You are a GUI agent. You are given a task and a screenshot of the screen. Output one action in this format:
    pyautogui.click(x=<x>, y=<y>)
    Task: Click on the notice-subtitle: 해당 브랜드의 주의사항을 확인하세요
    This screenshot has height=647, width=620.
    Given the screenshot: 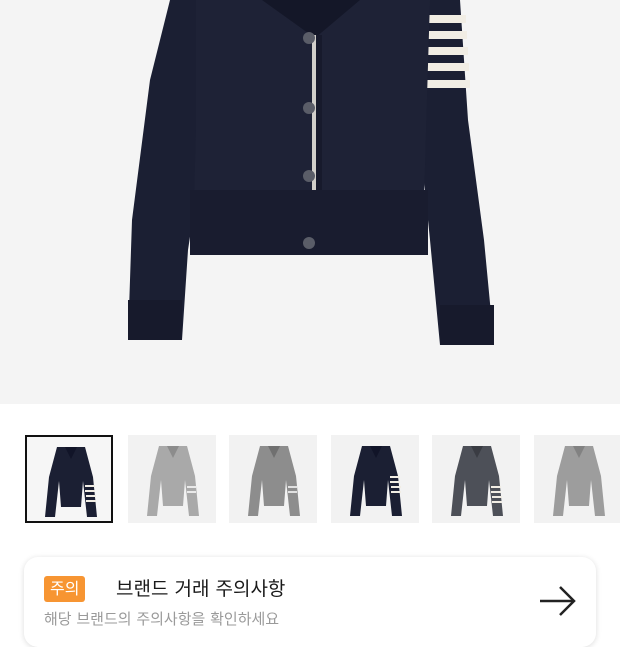 What is the action you would take?
    pyautogui.click(x=162, y=619)
    